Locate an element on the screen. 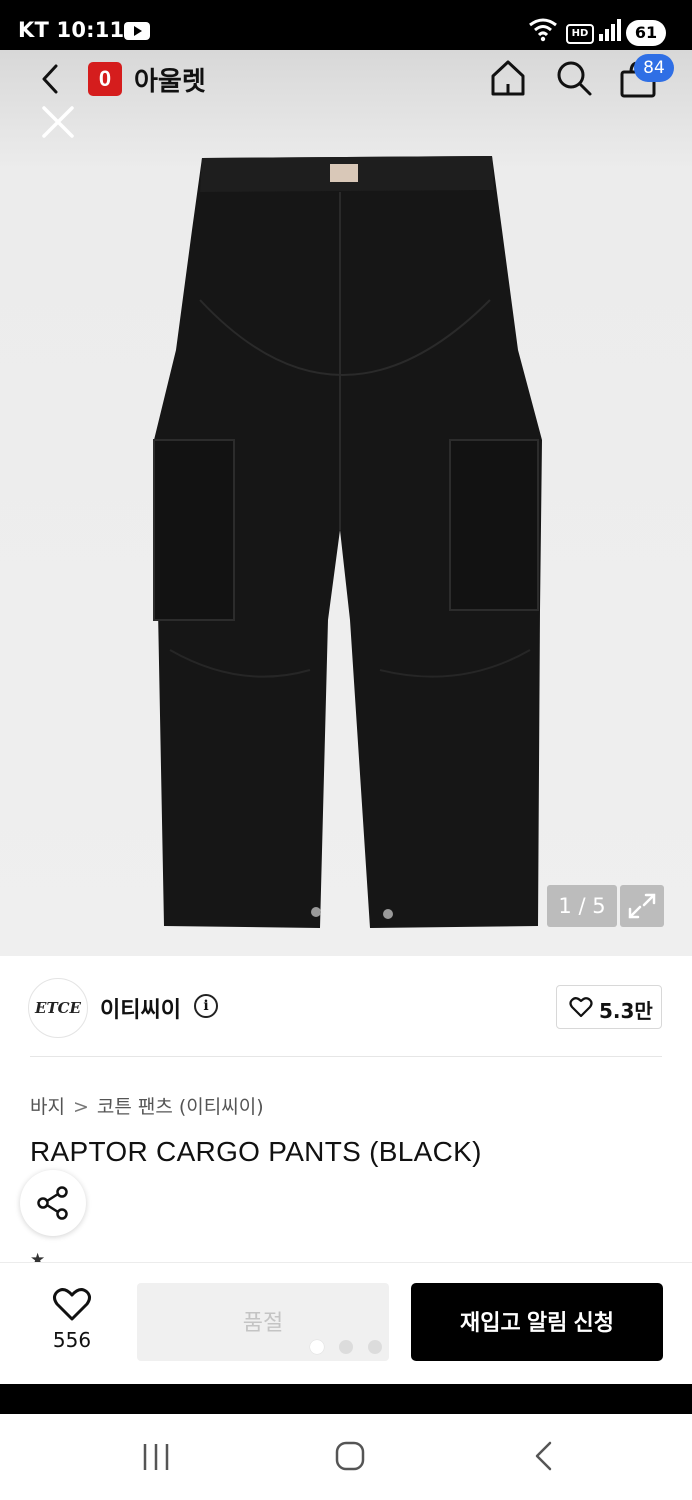 The width and height of the screenshot is (692, 1500). youtube-notification-icon is located at coordinates (137, 31).